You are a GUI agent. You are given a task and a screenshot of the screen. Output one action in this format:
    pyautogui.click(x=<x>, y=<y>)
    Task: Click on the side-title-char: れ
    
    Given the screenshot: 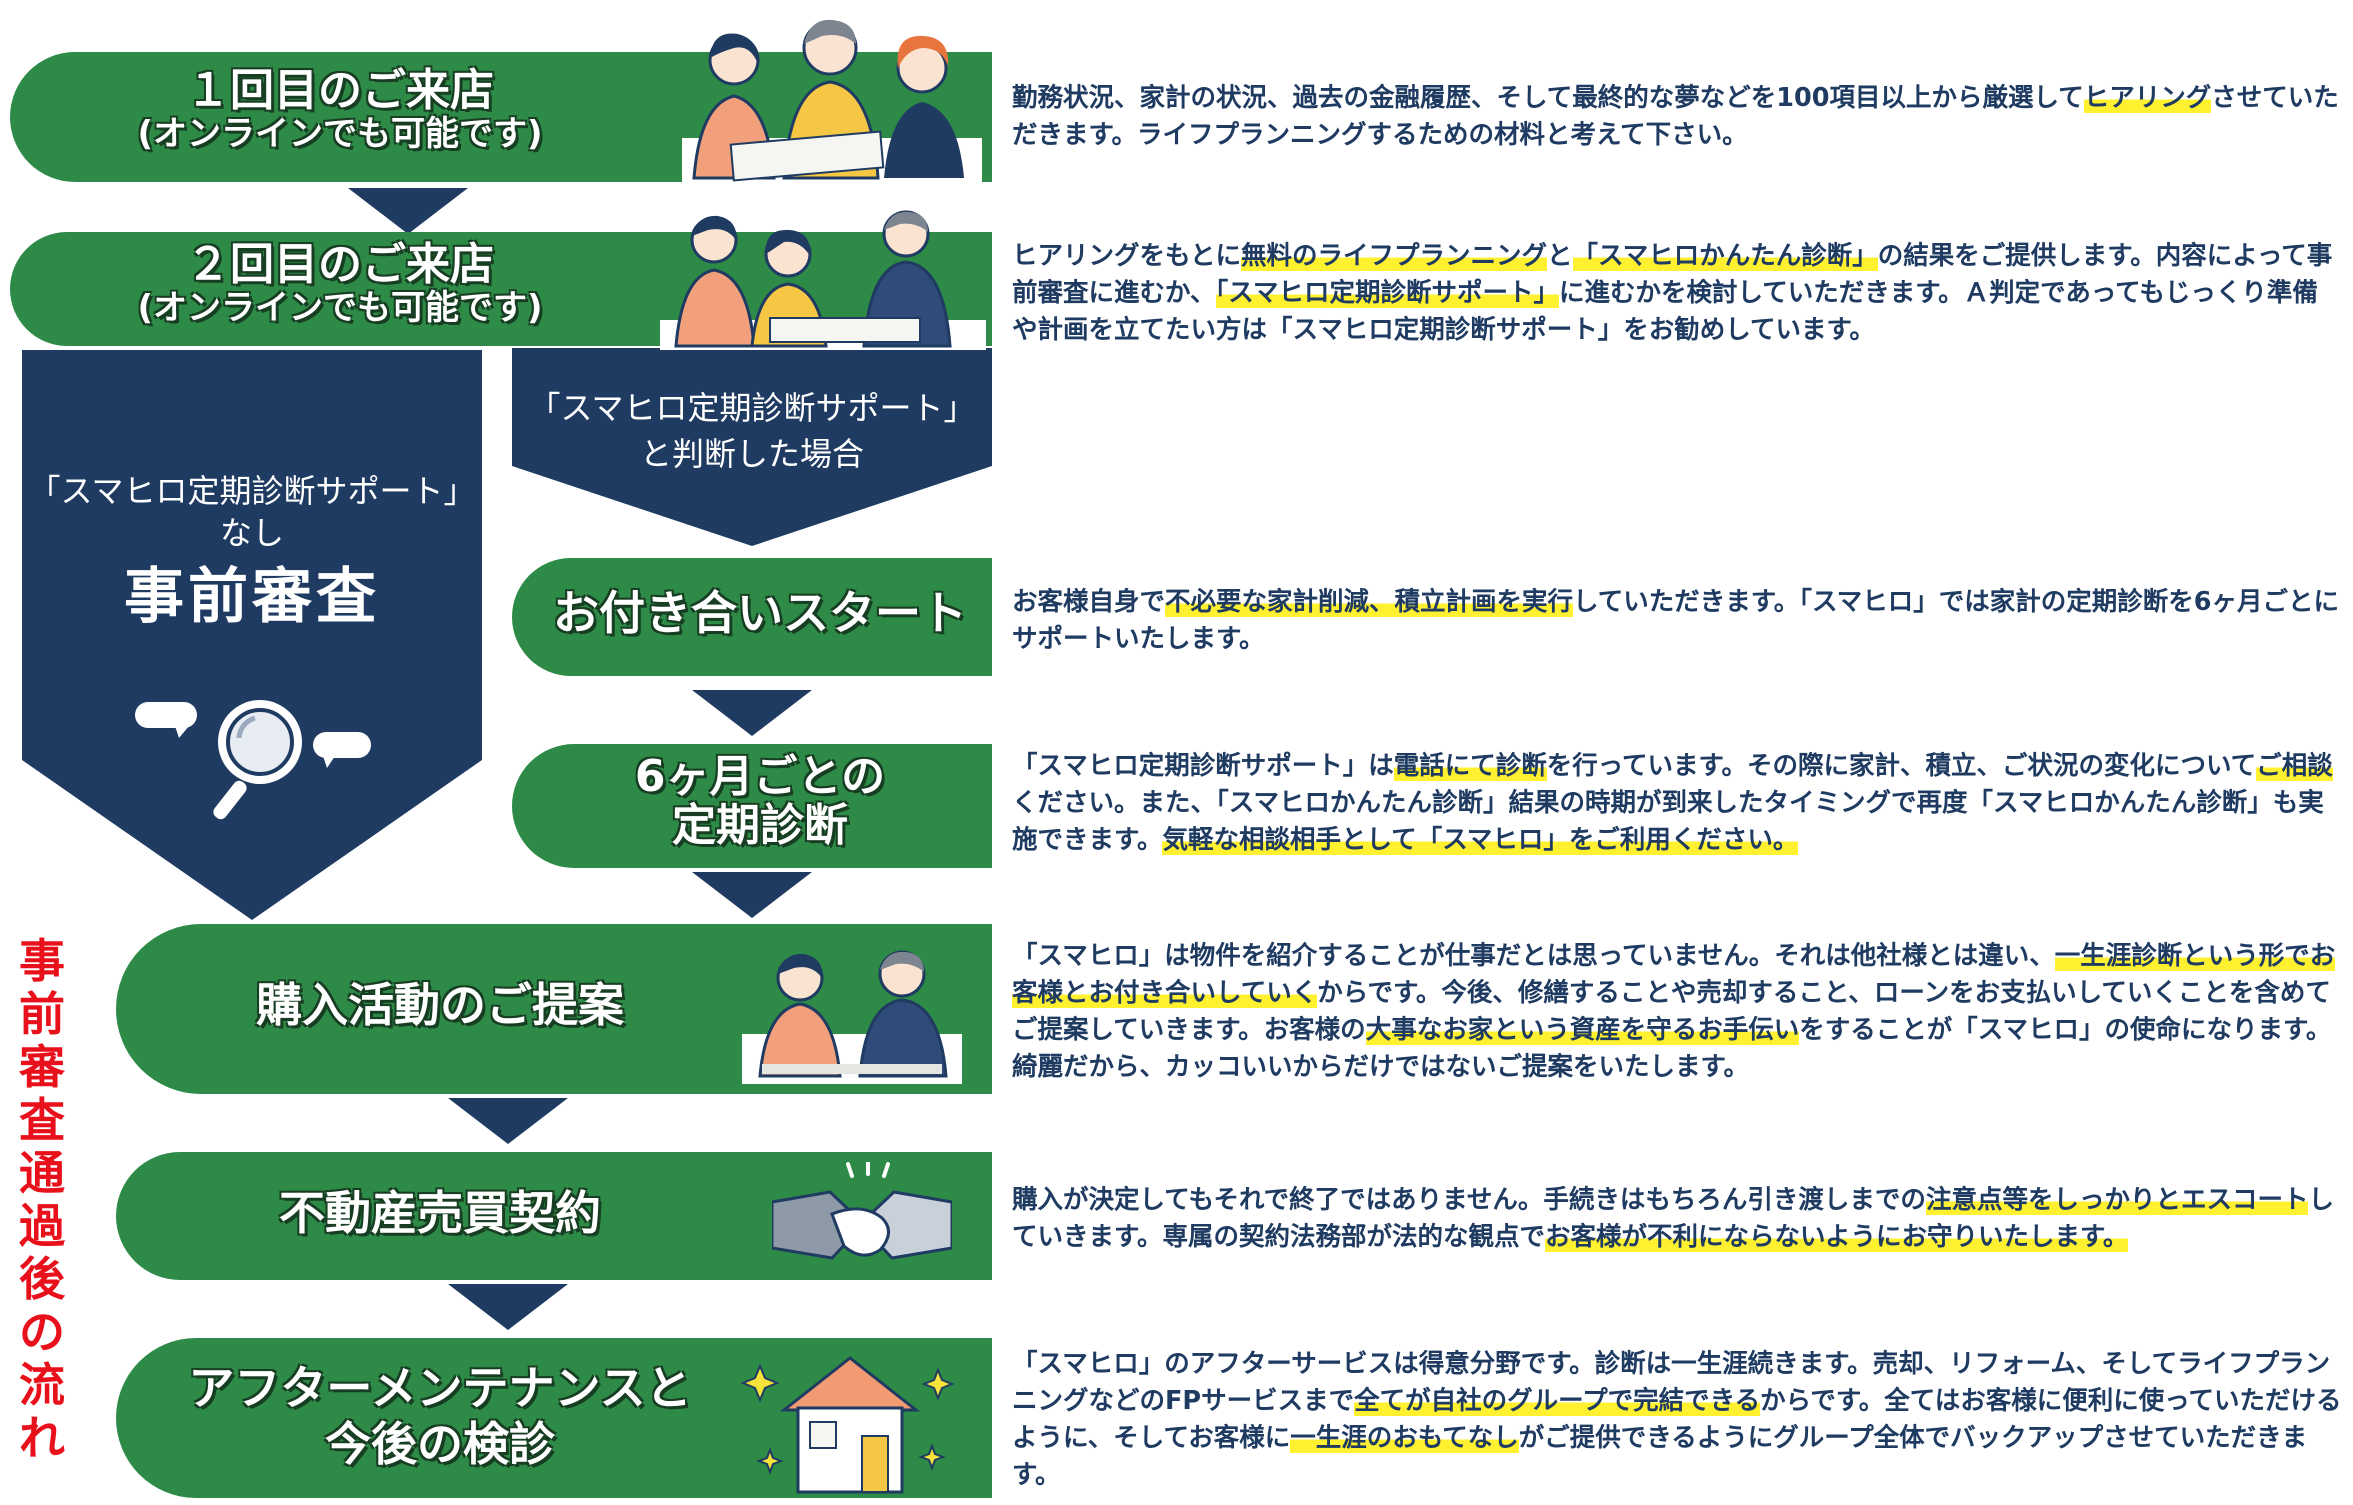 What is the action you would take?
    pyautogui.click(x=42, y=1438)
    